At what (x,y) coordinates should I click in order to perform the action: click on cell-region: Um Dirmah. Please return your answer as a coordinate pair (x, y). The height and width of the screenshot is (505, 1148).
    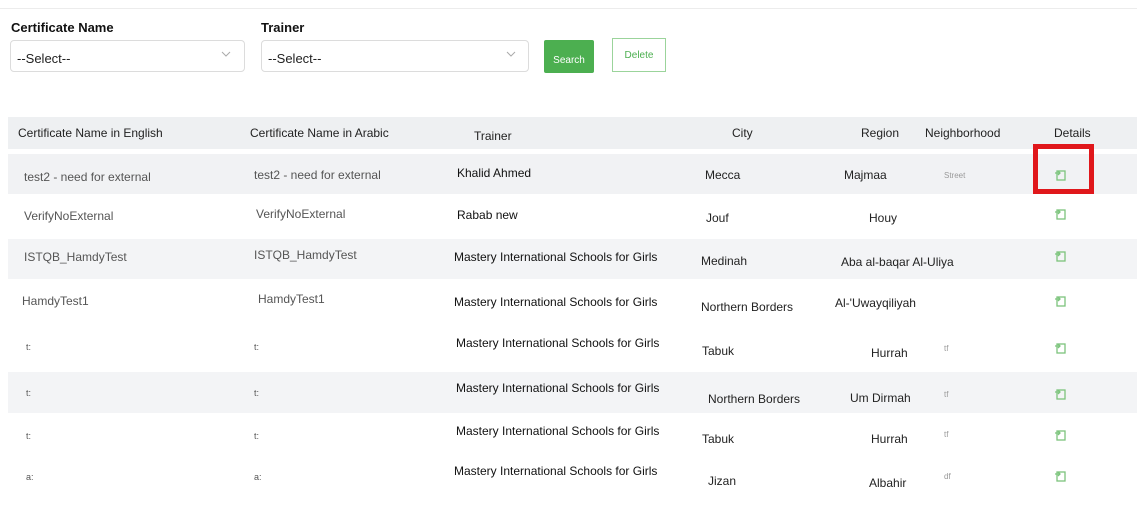
    Looking at the image, I should click on (880, 398).